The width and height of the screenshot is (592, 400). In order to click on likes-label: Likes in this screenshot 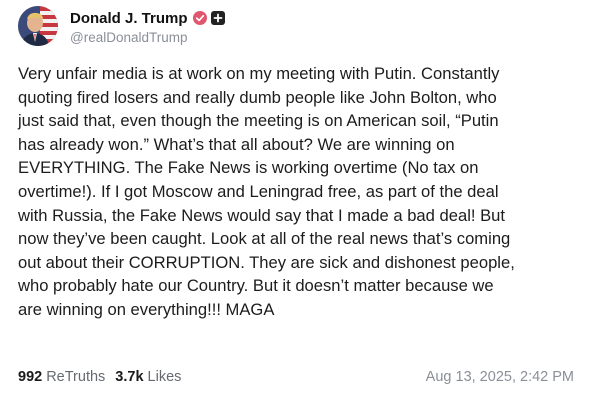, I will do `click(164, 377)`.